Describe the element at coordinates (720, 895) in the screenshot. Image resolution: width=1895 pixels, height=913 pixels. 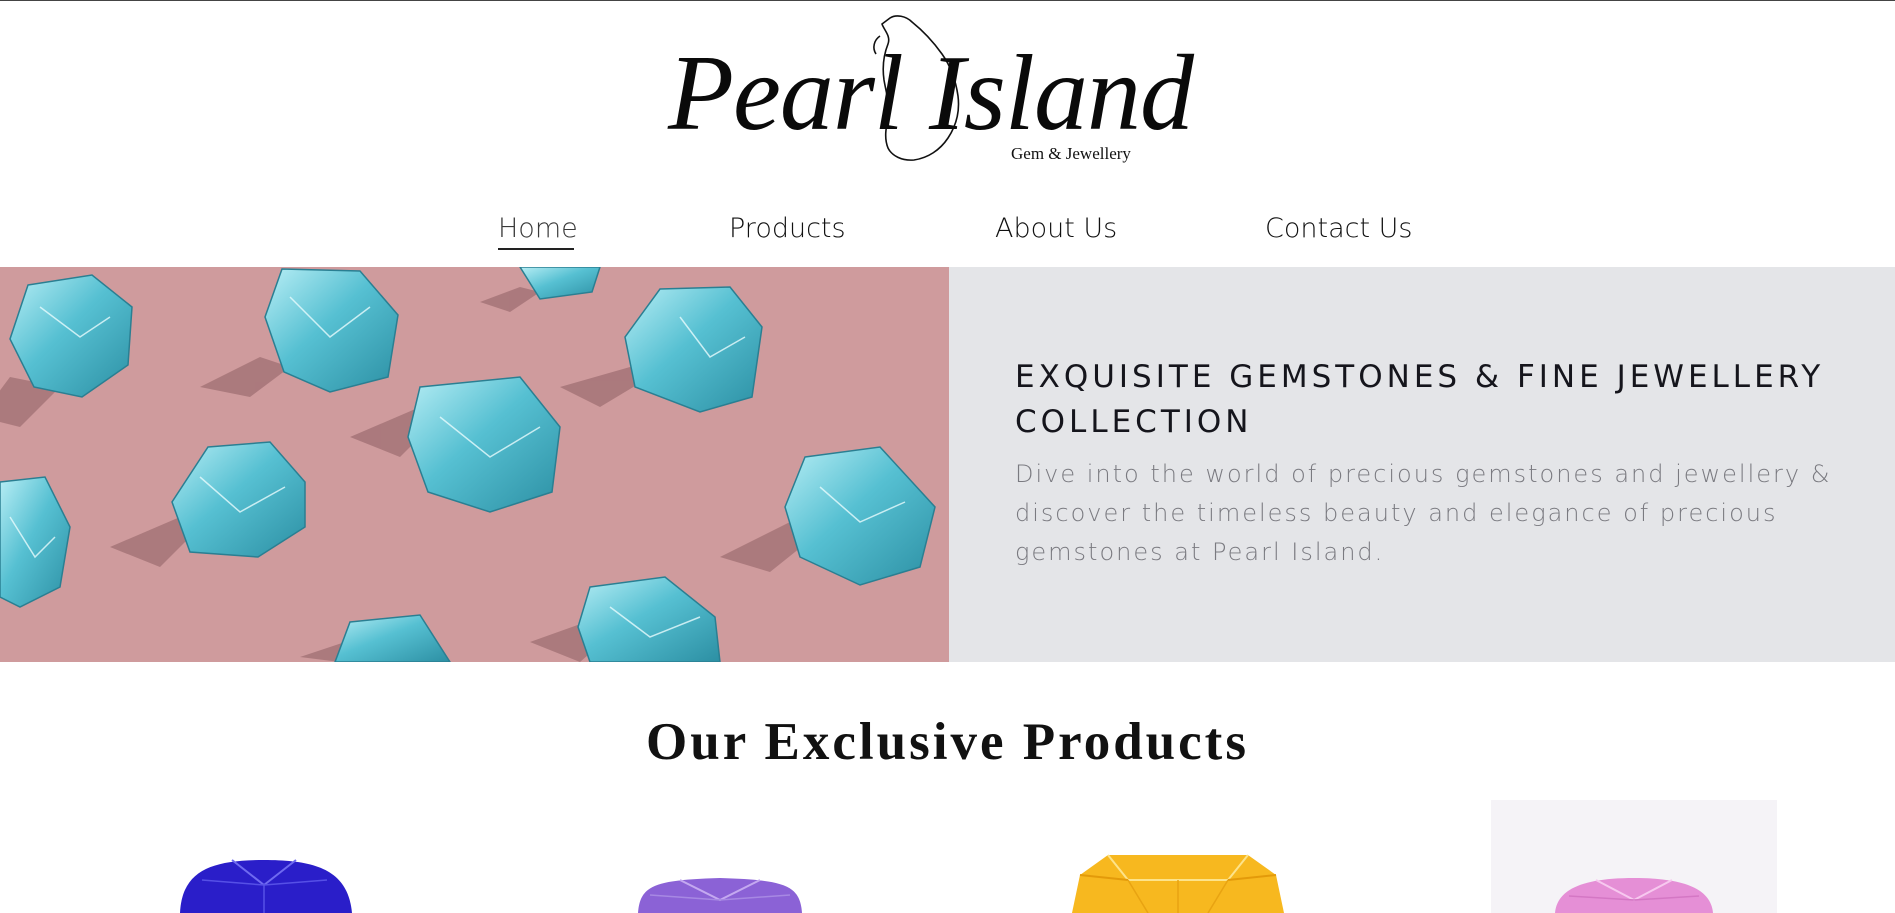
I see `purple-amethyst-icon` at that location.